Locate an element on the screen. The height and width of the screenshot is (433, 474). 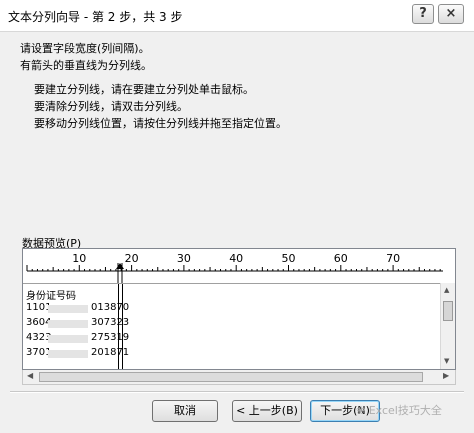
title-bar: 文本分列向导 - 第 2 步，共 3 步 ? × is located at coordinates (237, 16).